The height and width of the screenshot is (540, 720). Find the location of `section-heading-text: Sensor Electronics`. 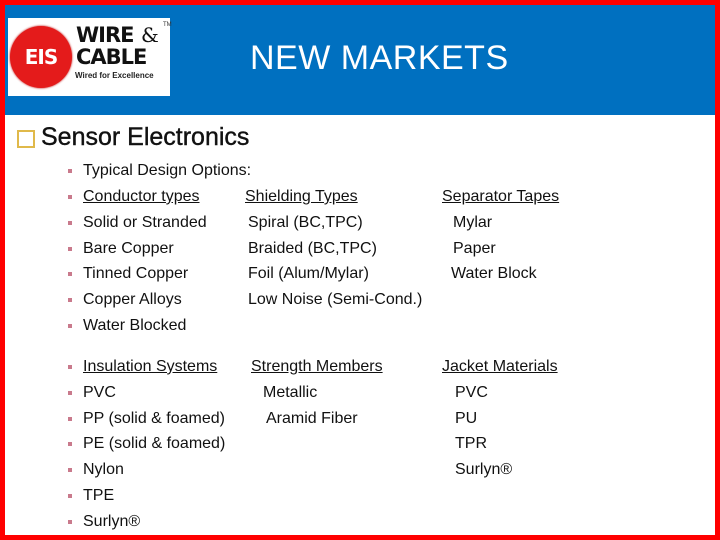

section-heading-text: Sensor Electronics is located at coordinates (145, 137).